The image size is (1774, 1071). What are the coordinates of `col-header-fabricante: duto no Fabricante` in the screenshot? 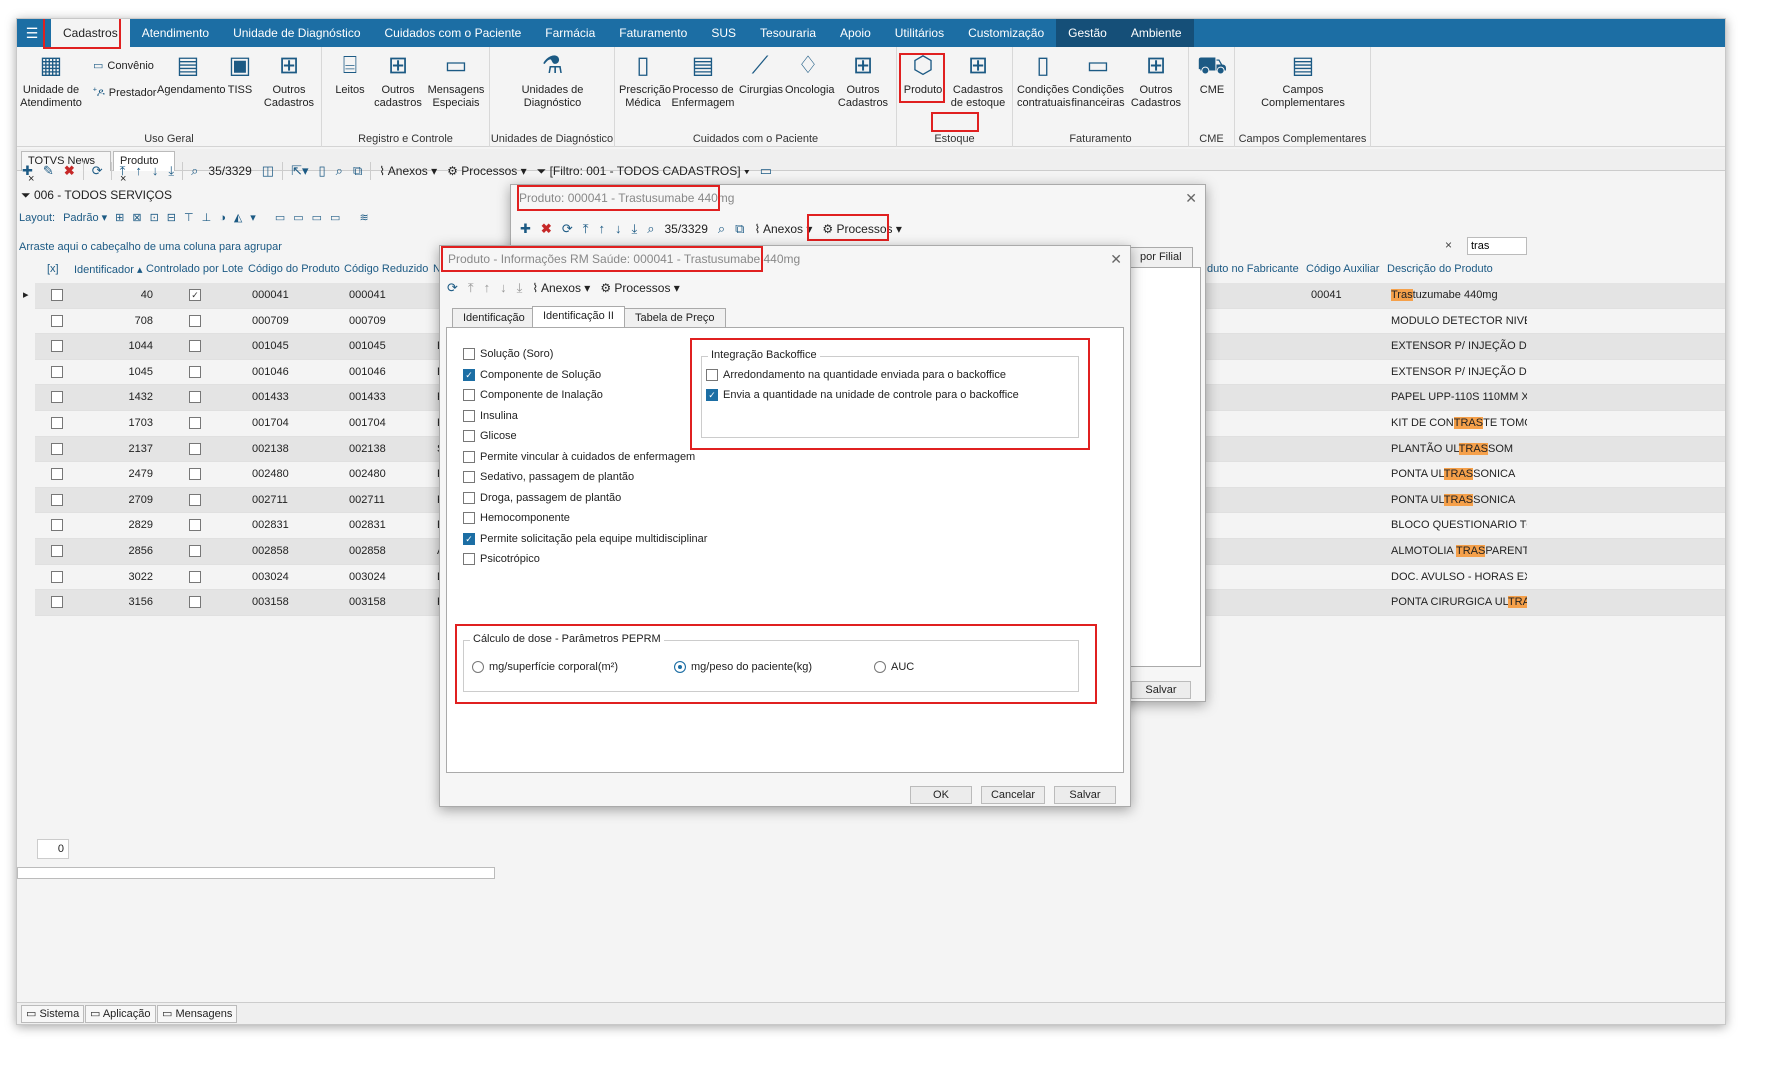 It's located at (1253, 272).